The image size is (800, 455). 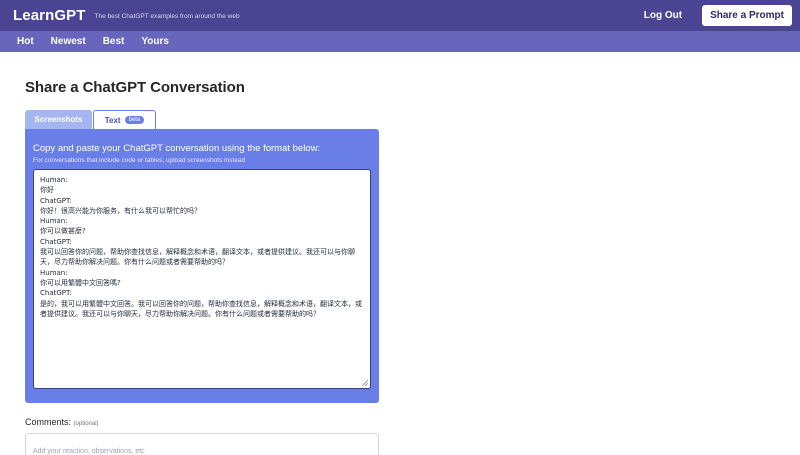 What do you see at coordinates (89, 451) in the screenshot?
I see `comments-placeholder: Add your reaction, observations, etc` at bounding box center [89, 451].